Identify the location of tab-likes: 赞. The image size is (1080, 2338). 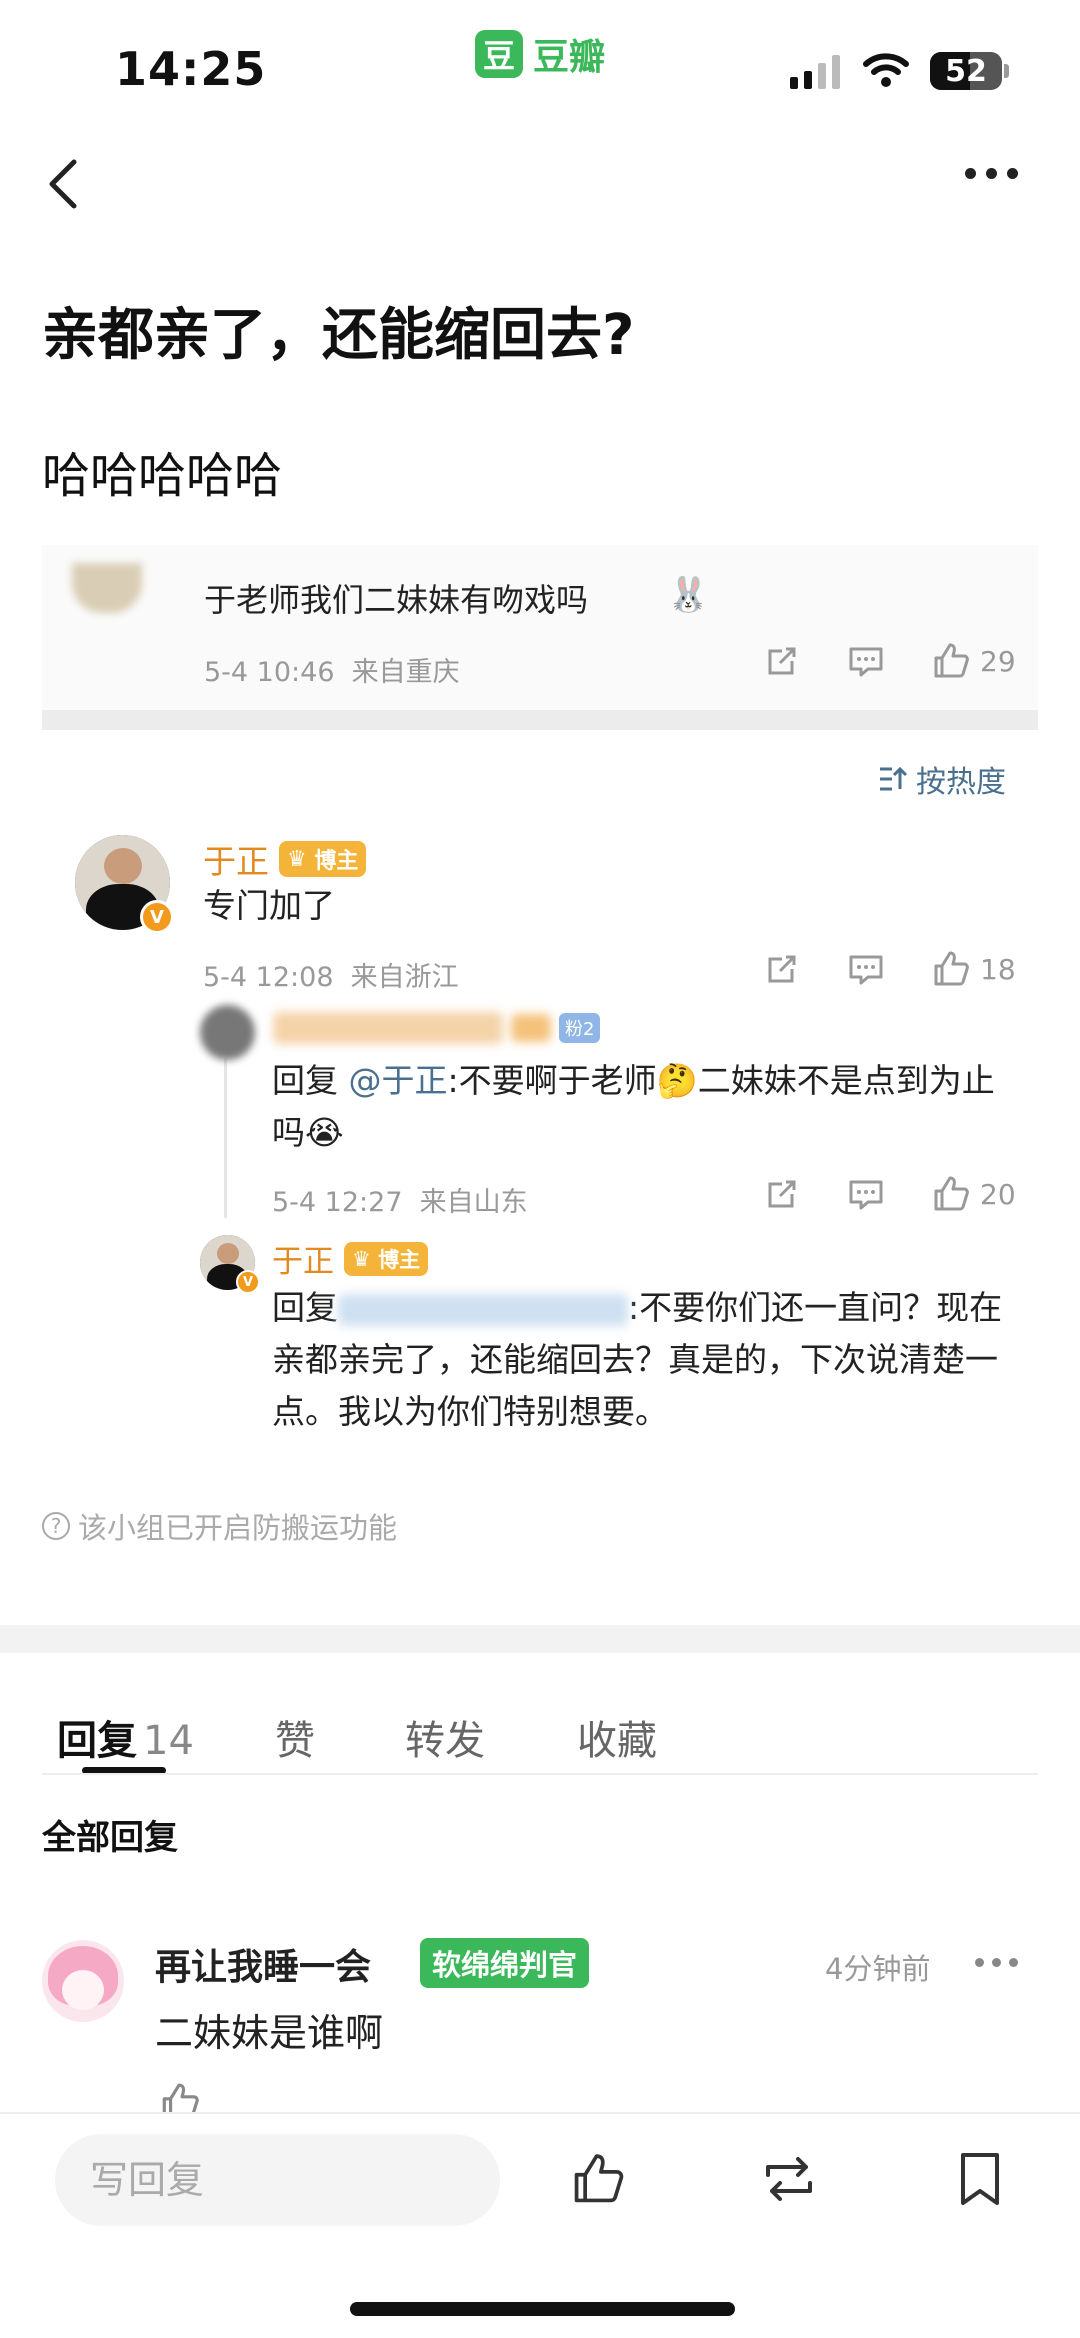
(295, 1737).